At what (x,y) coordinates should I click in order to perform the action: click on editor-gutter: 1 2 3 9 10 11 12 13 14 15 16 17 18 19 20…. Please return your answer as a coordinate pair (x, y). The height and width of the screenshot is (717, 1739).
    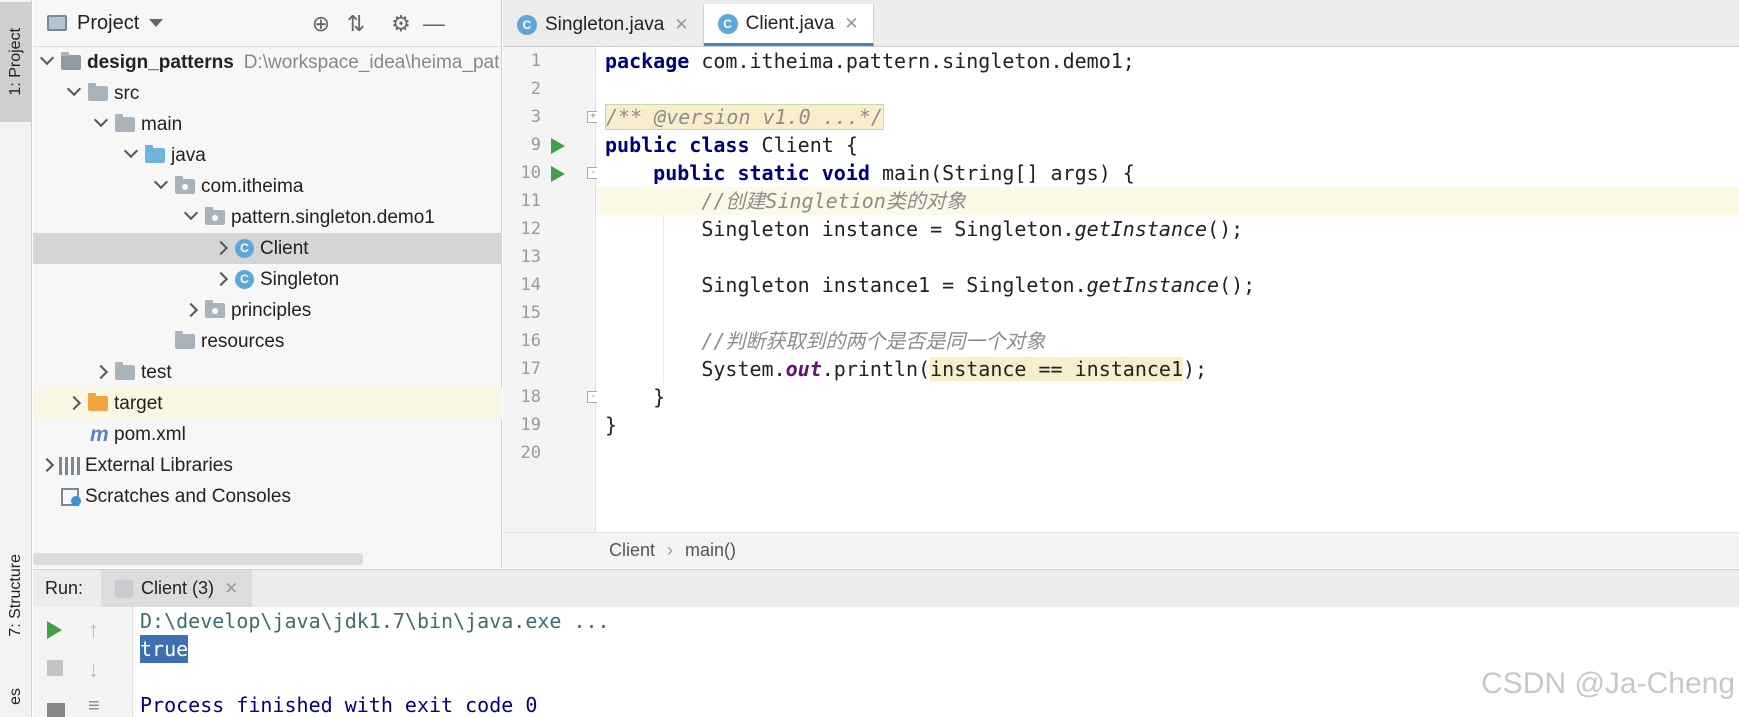
    Looking at the image, I should click on (551, 289).